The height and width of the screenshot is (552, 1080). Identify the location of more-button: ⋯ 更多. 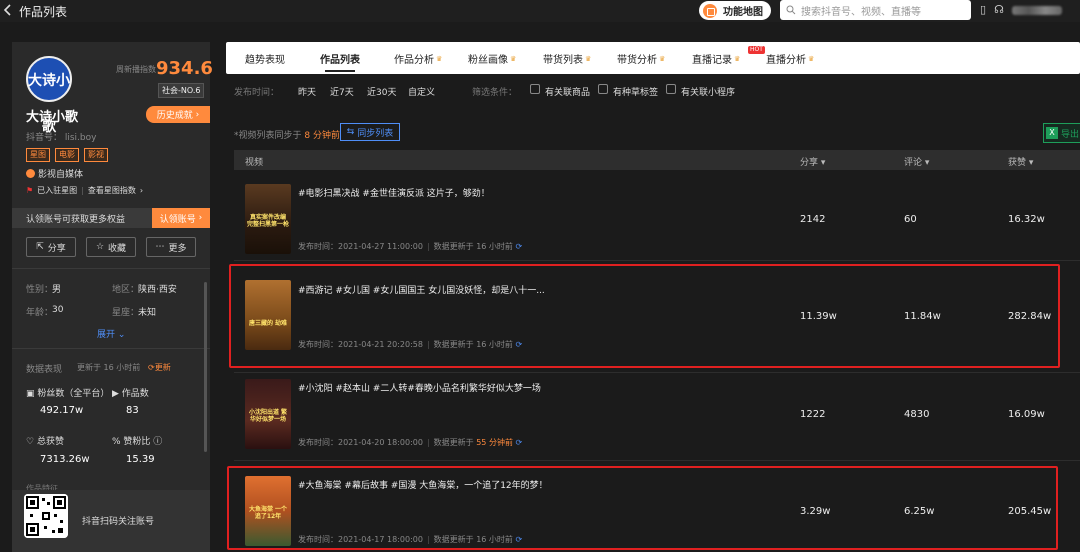
(171, 247).